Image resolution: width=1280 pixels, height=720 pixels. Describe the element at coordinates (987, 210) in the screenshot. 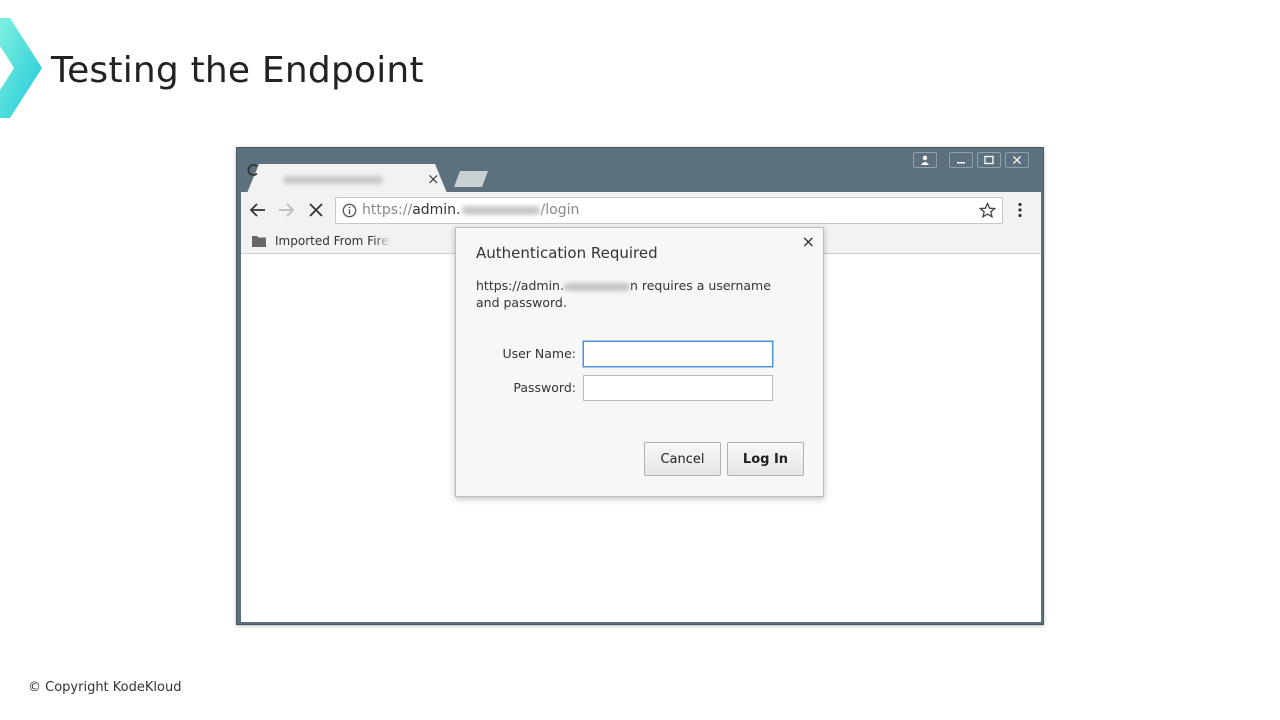

I see `bookmark-star-icon` at that location.